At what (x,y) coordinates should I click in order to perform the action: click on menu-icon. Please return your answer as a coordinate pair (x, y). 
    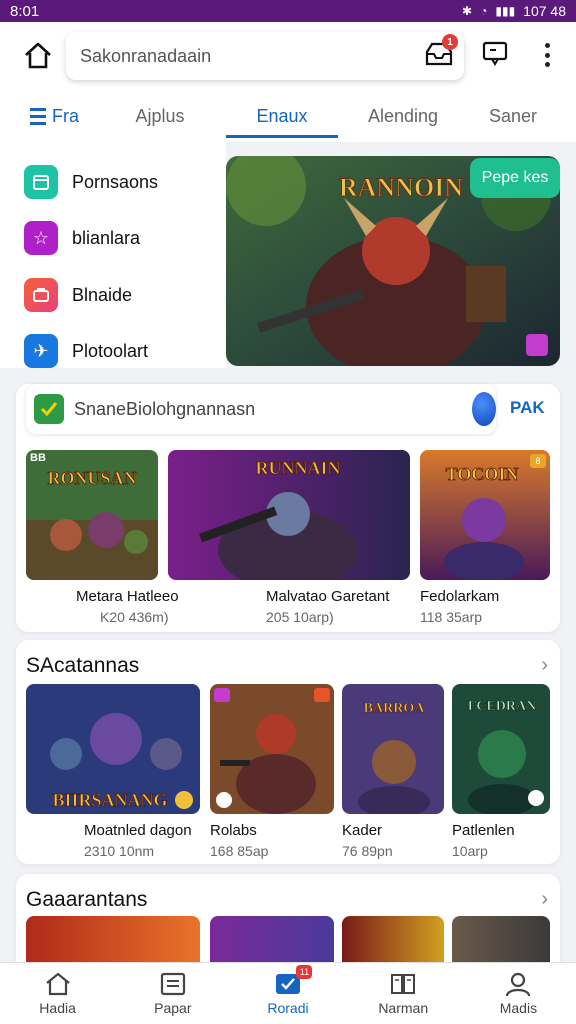
    Looking at the image, I should click on (38, 116).